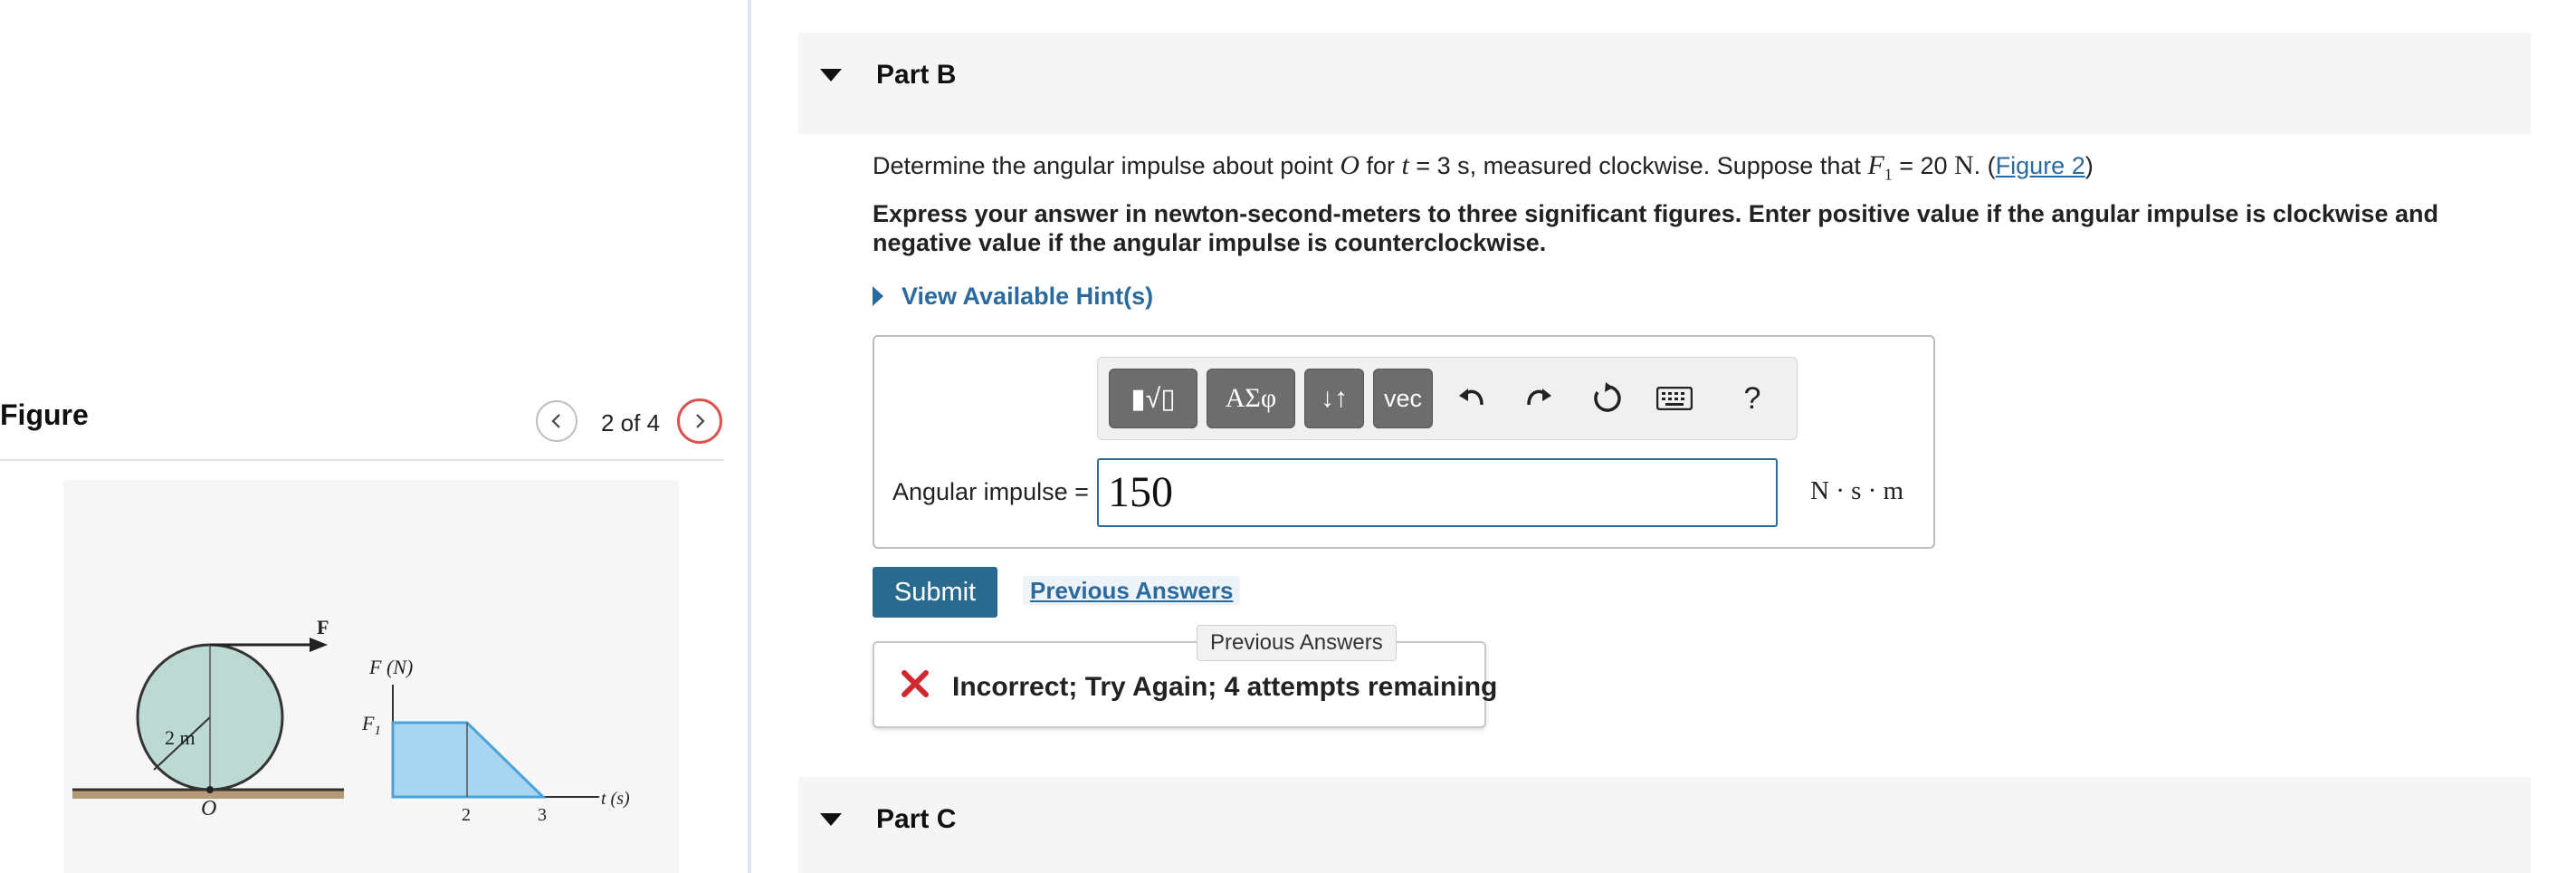 The width and height of the screenshot is (2576, 873). Describe the element at coordinates (1539, 398) in the screenshot. I see `redo-icon` at that location.